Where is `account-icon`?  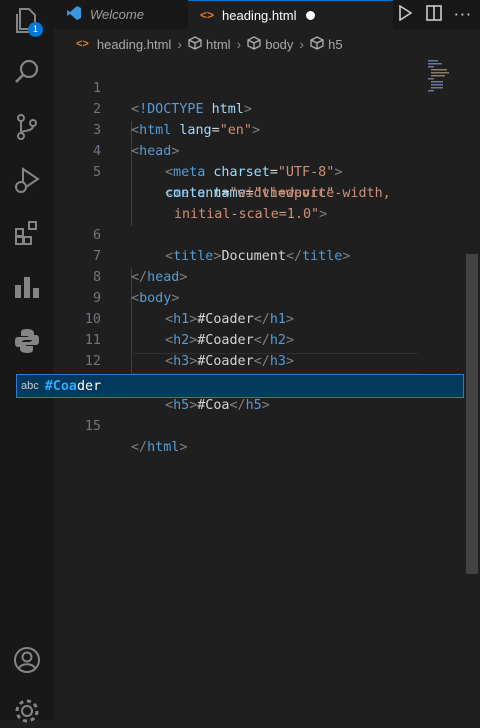
account-icon is located at coordinates (27, 660).